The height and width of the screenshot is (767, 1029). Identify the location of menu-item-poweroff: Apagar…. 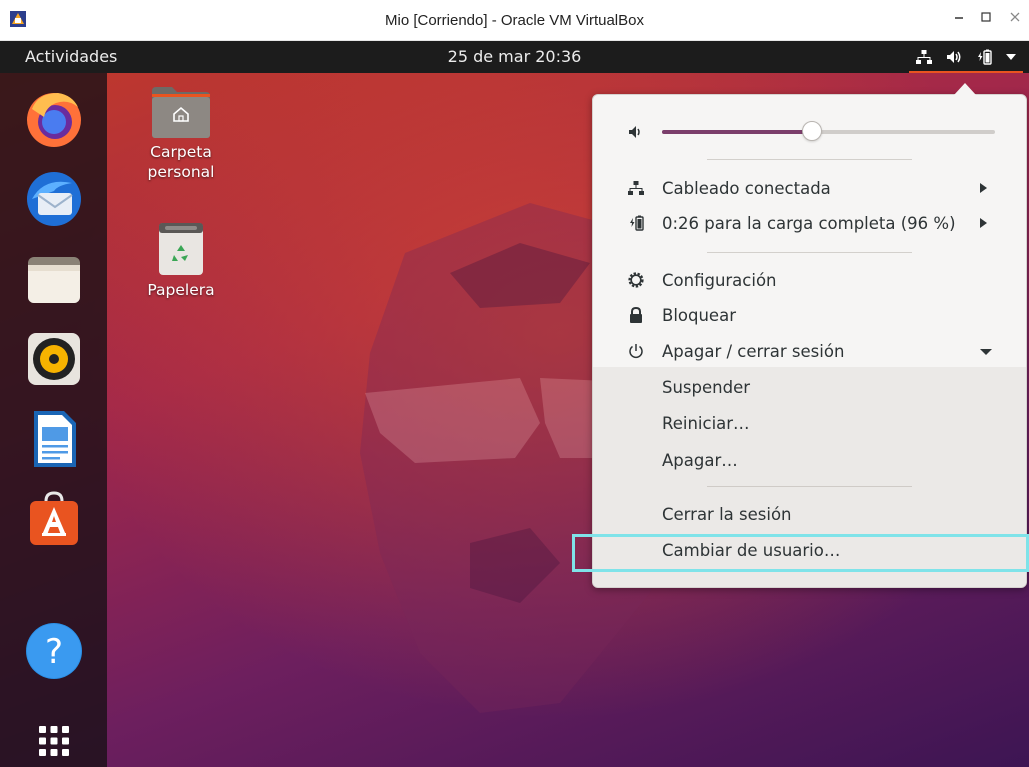
(809, 460).